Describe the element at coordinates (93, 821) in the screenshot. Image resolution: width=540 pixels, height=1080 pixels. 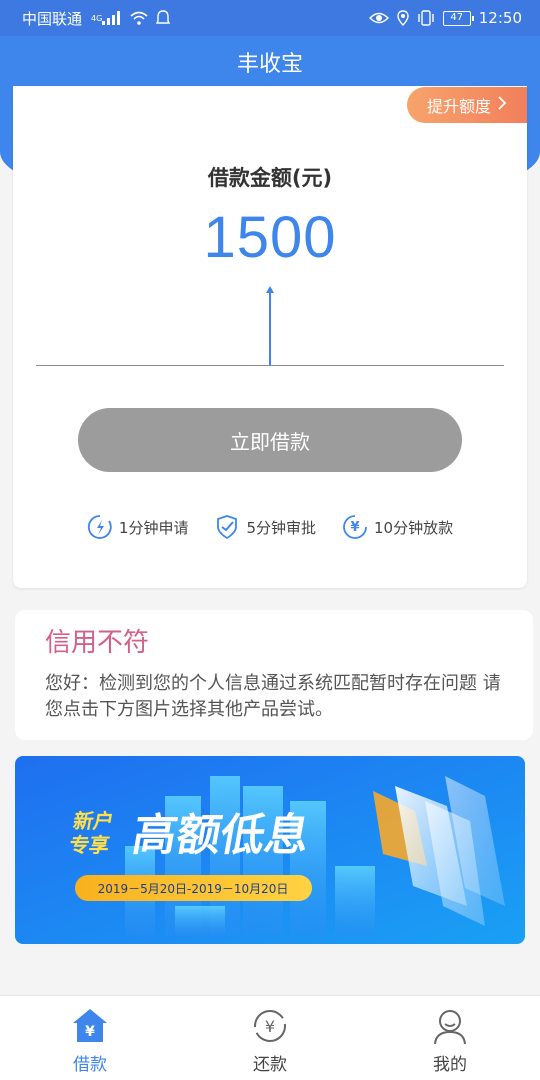
I see `banner-tag-line1: 新户` at that location.